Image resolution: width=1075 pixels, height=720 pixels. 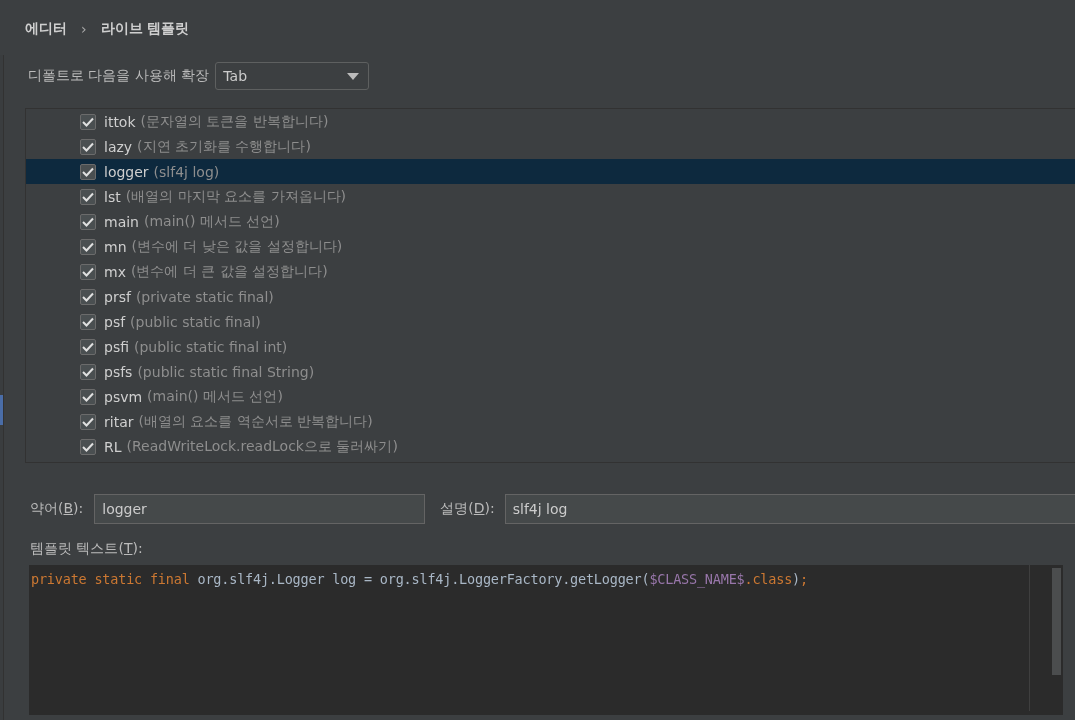 I want to click on template-description: (배열의 마지막 요소를 가져옵니다), so click(x=235, y=196).